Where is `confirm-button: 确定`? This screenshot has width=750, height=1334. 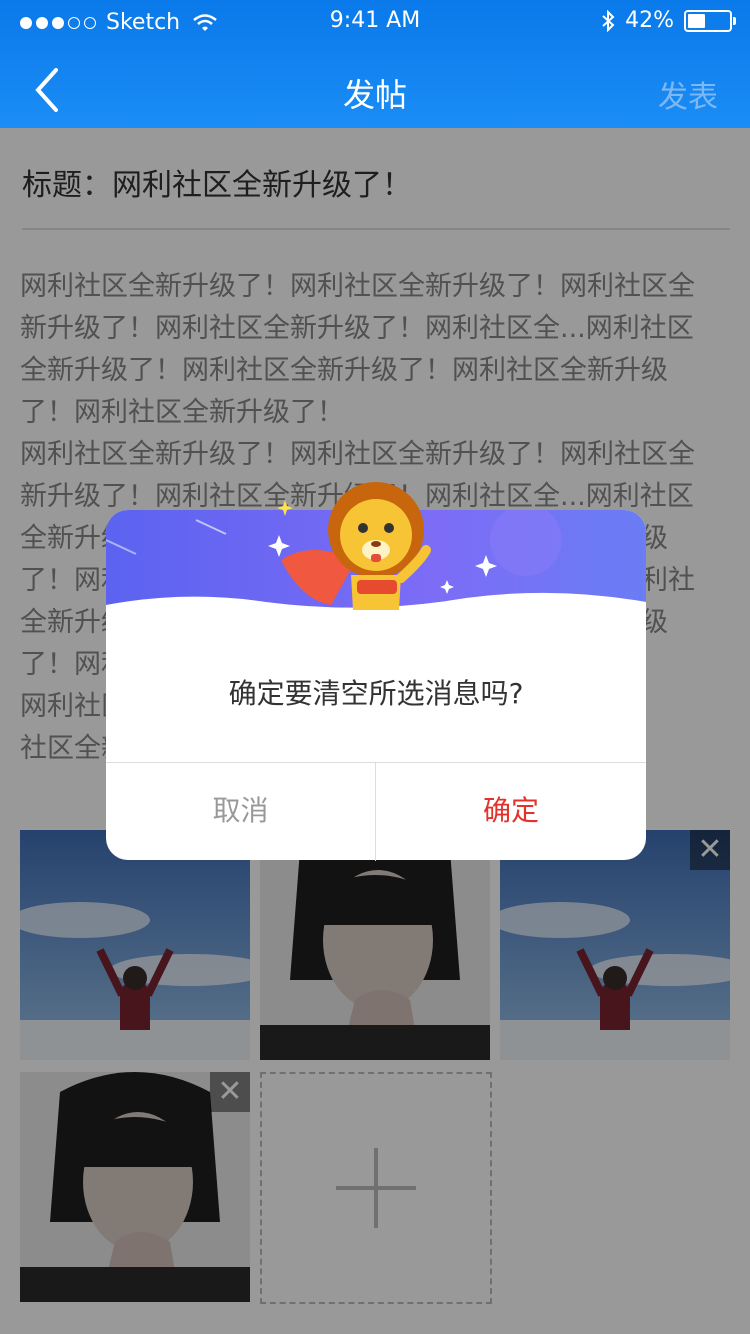 confirm-button: 确定 is located at coordinates (511, 812).